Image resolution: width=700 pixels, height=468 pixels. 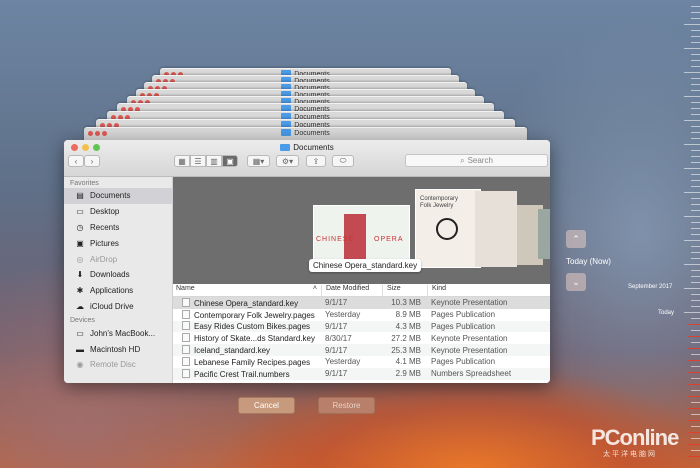 What do you see at coordinates (118, 365) in the screenshot?
I see `sidebar-item-remote-disc: ◉ Remote Disc` at bounding box center [118, 365].